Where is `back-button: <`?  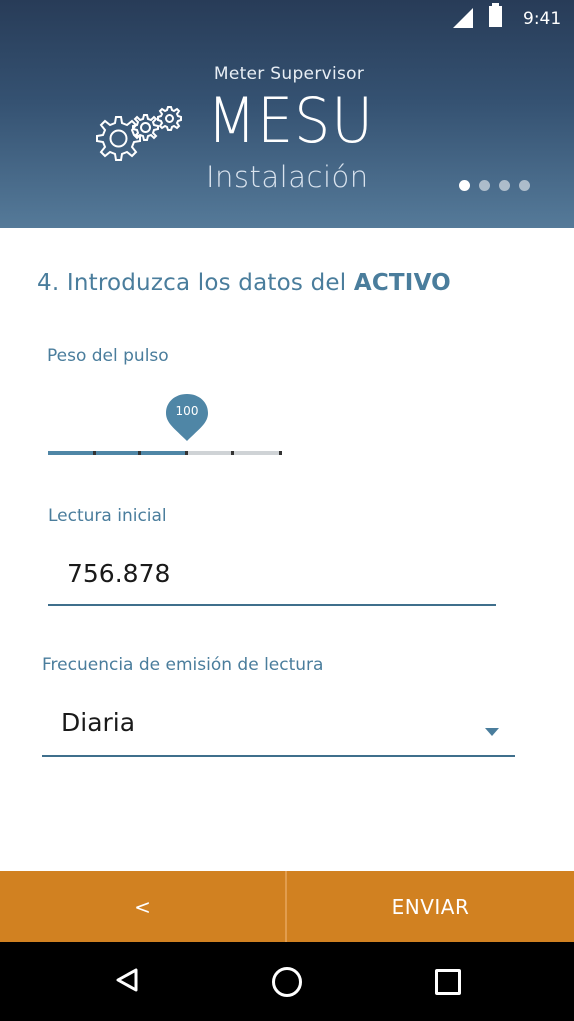
back-button: < is located at coordinates (142, 906).